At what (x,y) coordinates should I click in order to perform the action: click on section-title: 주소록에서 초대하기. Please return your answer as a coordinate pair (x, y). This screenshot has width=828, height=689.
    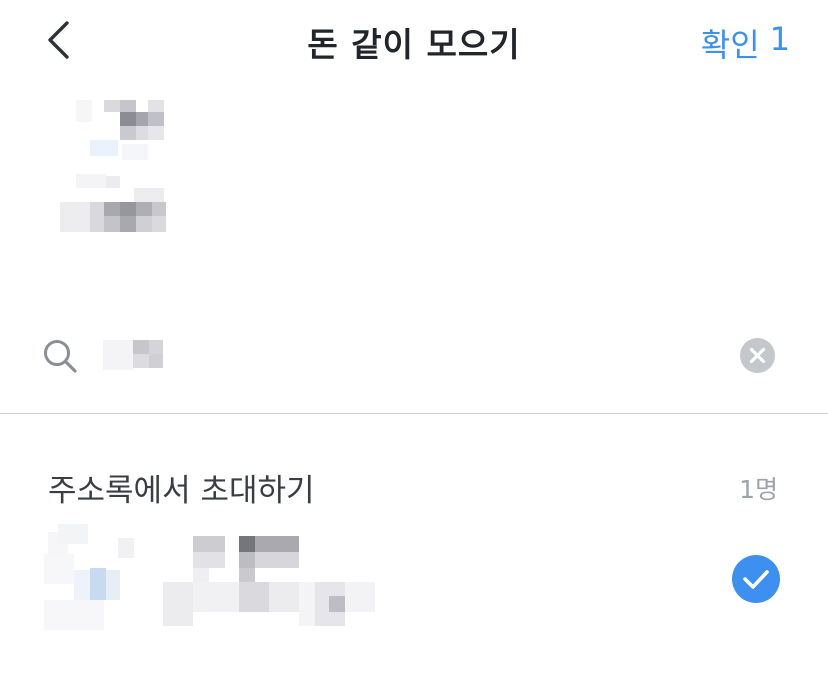
    Looking at the image, I should click on (181, 491).